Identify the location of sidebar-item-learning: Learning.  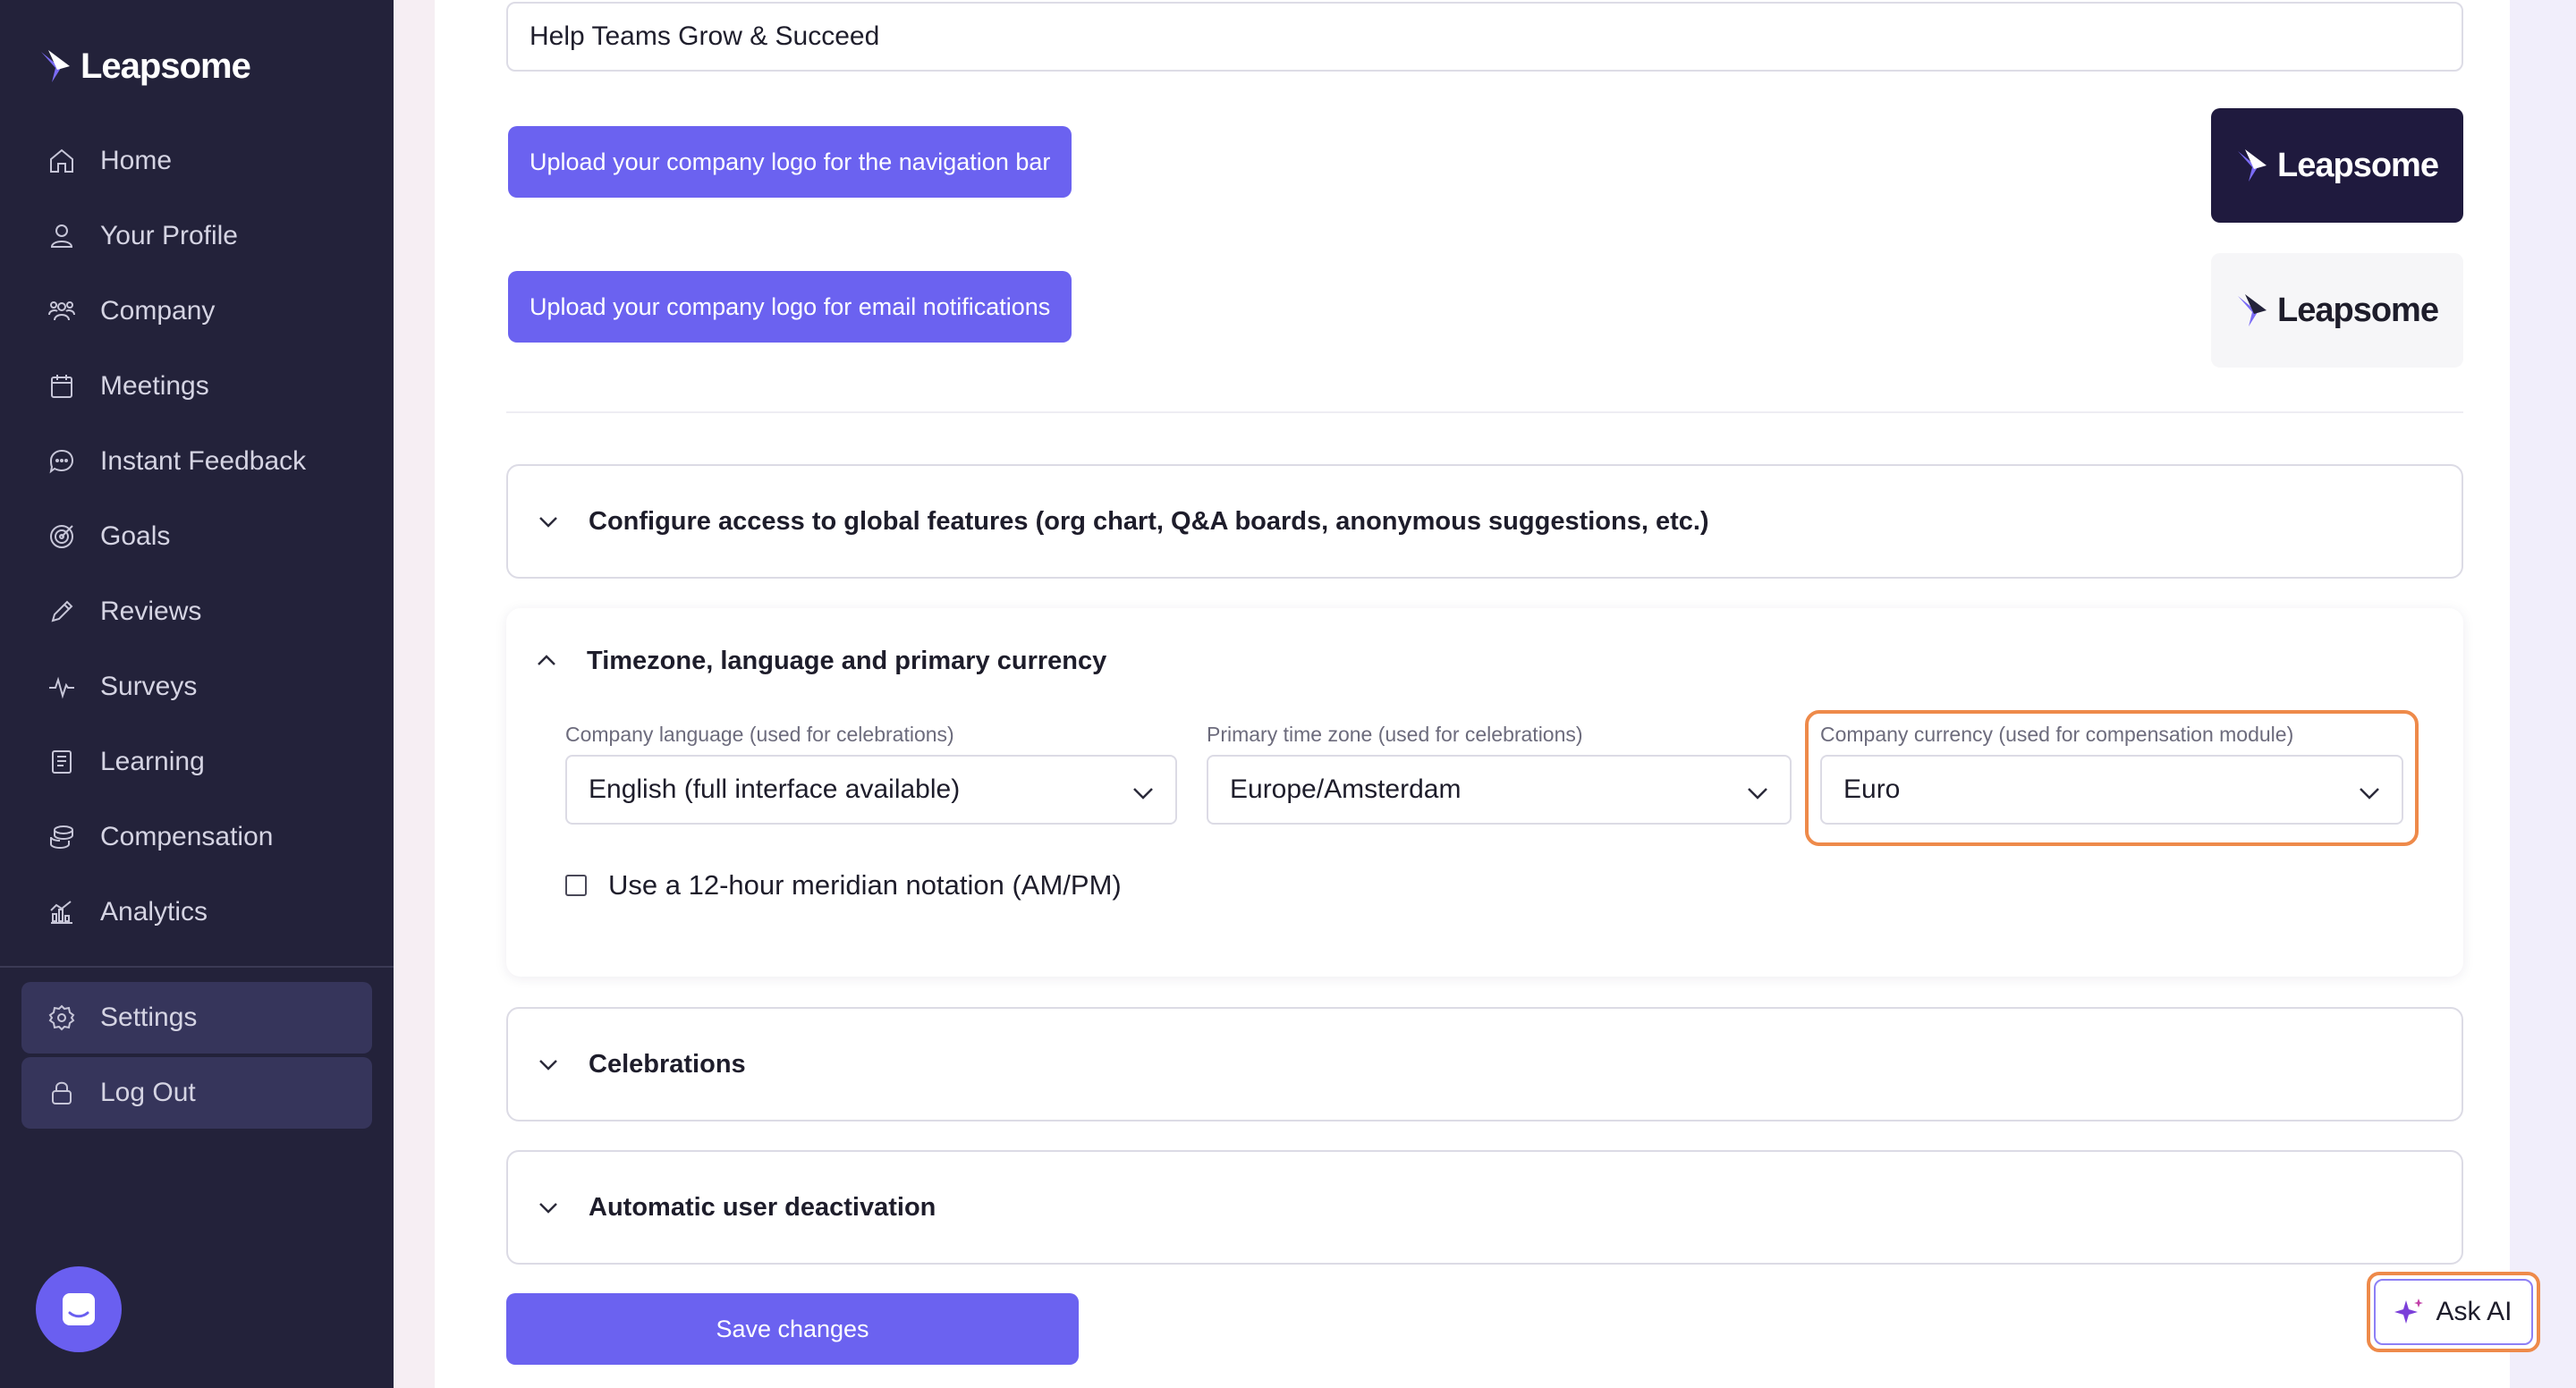
(197, 762).